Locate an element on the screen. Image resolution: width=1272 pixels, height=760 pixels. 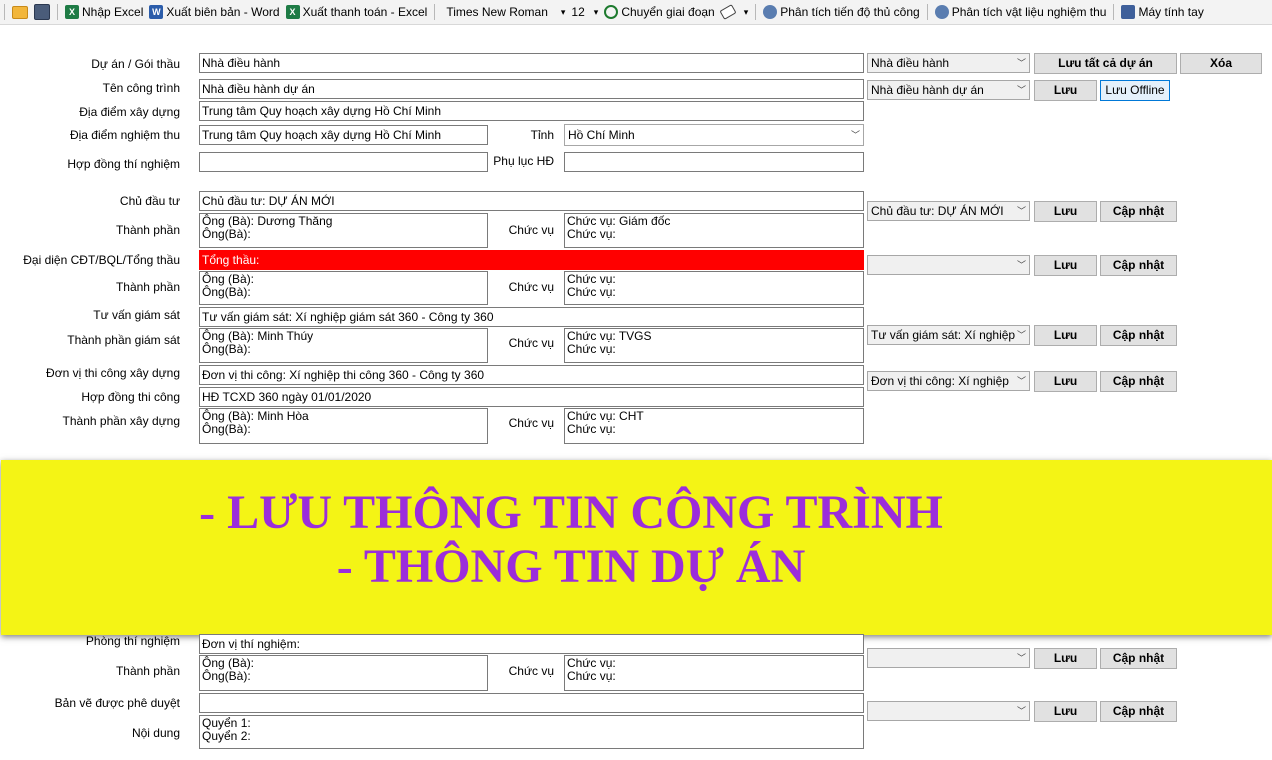
representative-person2: Ông(Bà): is located at coordinates (226, 292).